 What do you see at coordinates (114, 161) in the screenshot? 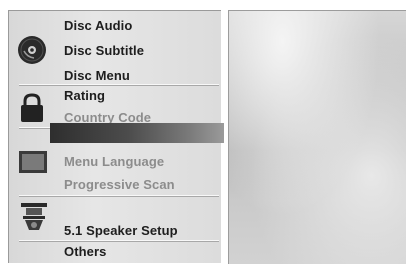
I see `menu-item-menu-language: Menu Language` at bounding box center [114, 161].